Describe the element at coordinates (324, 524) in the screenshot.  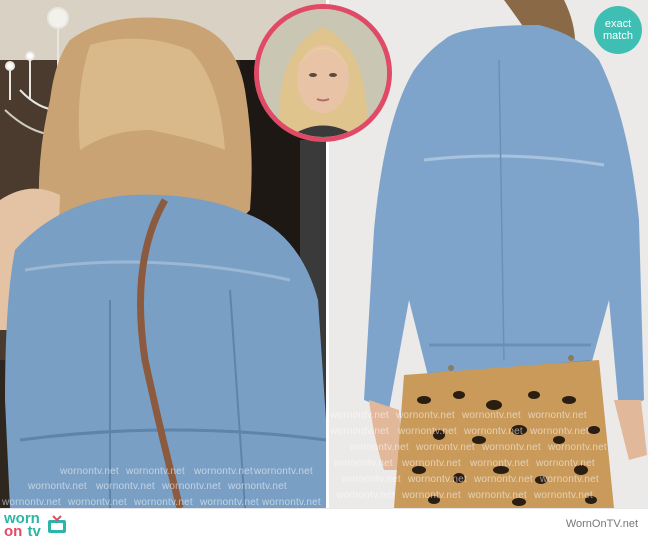
I see `footer-bar: worn on tv WornOnTV.net` at that location.